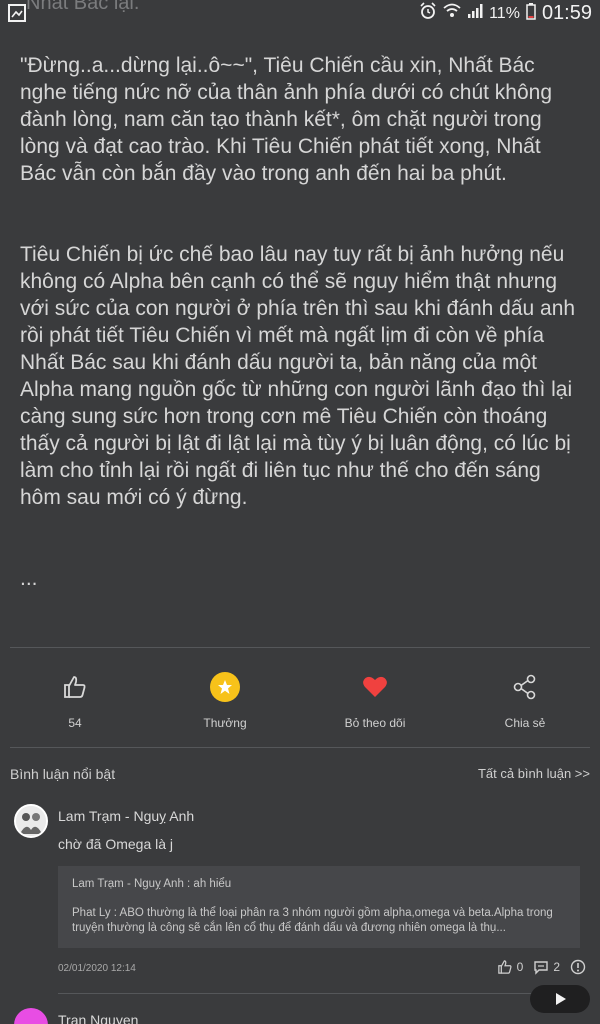 This screenshot has height=1024, width=600. Describe the element at coordinates (525, 723) in the screenshot. I see `share-label: Chia sẻ` at that location.